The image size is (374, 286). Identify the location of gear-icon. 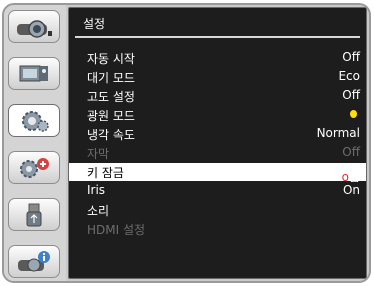
(35, 121).